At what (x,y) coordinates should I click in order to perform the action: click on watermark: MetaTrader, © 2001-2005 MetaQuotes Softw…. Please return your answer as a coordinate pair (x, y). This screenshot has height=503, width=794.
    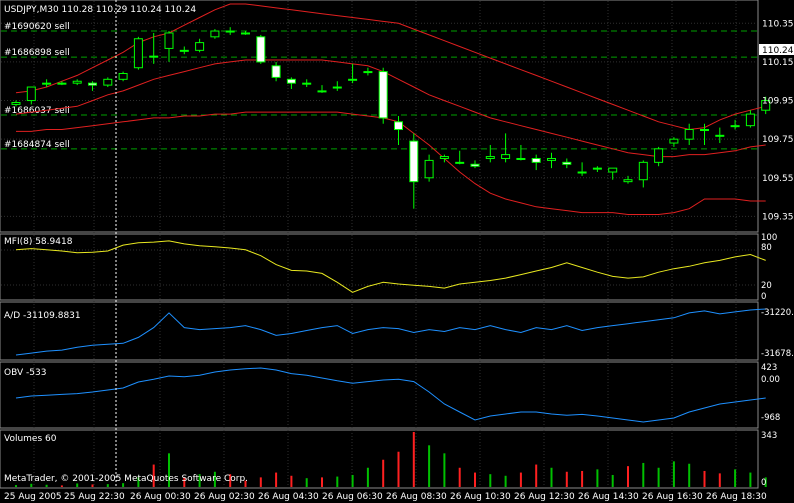
    Looking at the image, I should click on (126, 479).